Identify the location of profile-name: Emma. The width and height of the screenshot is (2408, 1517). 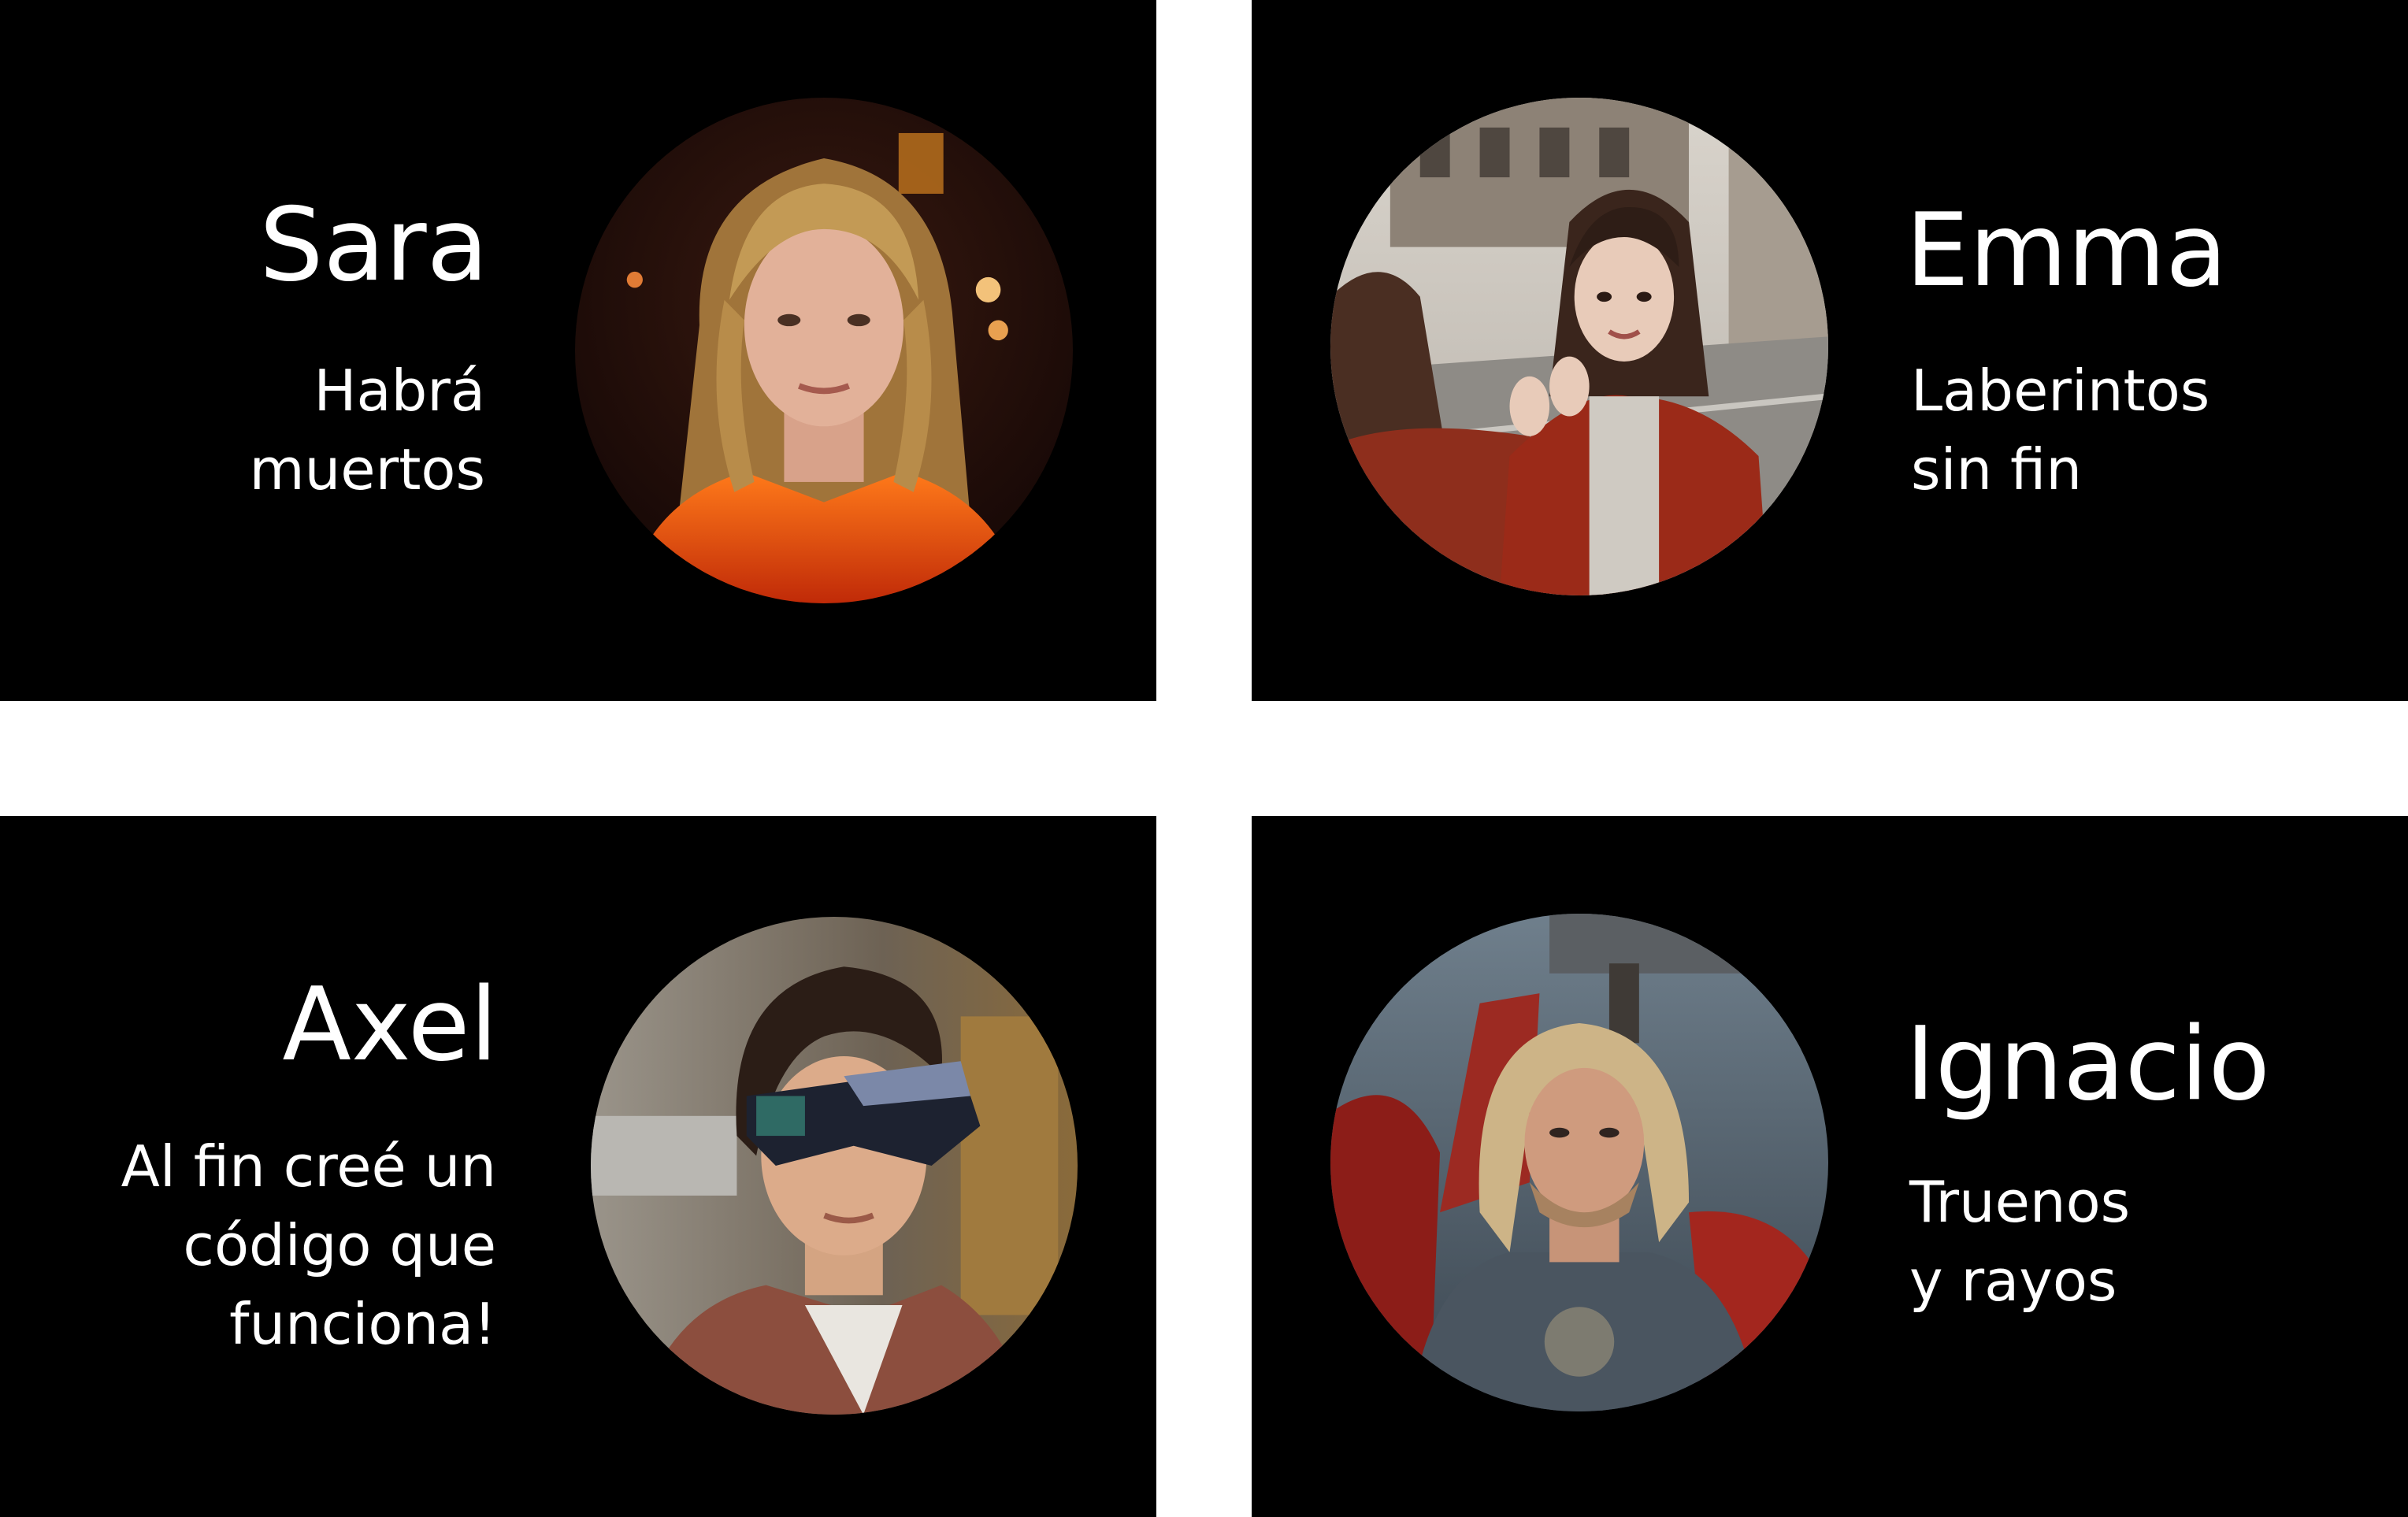
(2066, 251).